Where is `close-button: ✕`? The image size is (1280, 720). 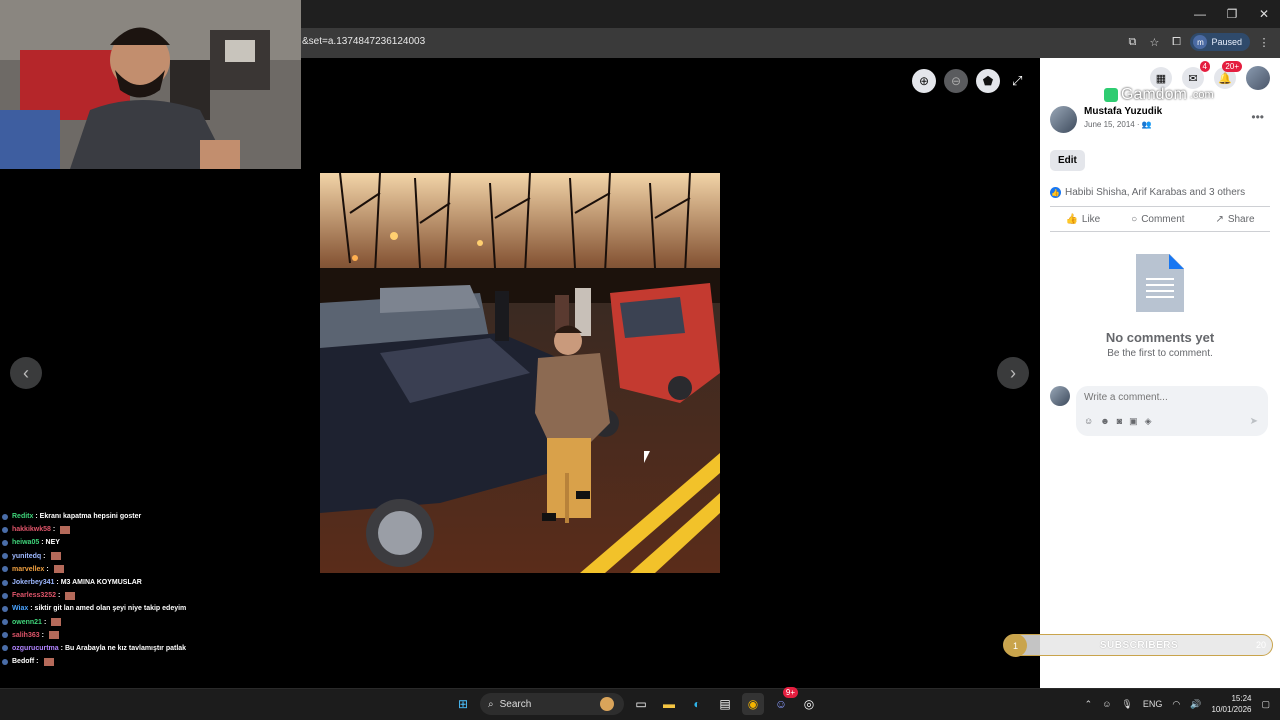
close-button: ✕ is located at coordinates (1264, 14).